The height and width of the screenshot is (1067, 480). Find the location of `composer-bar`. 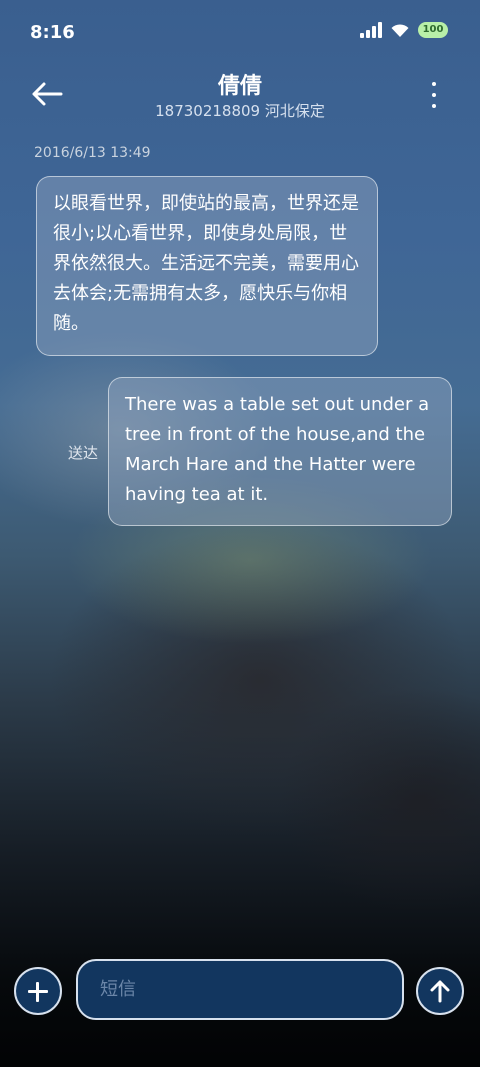

composer-bar is located at coordinates (240, 990).